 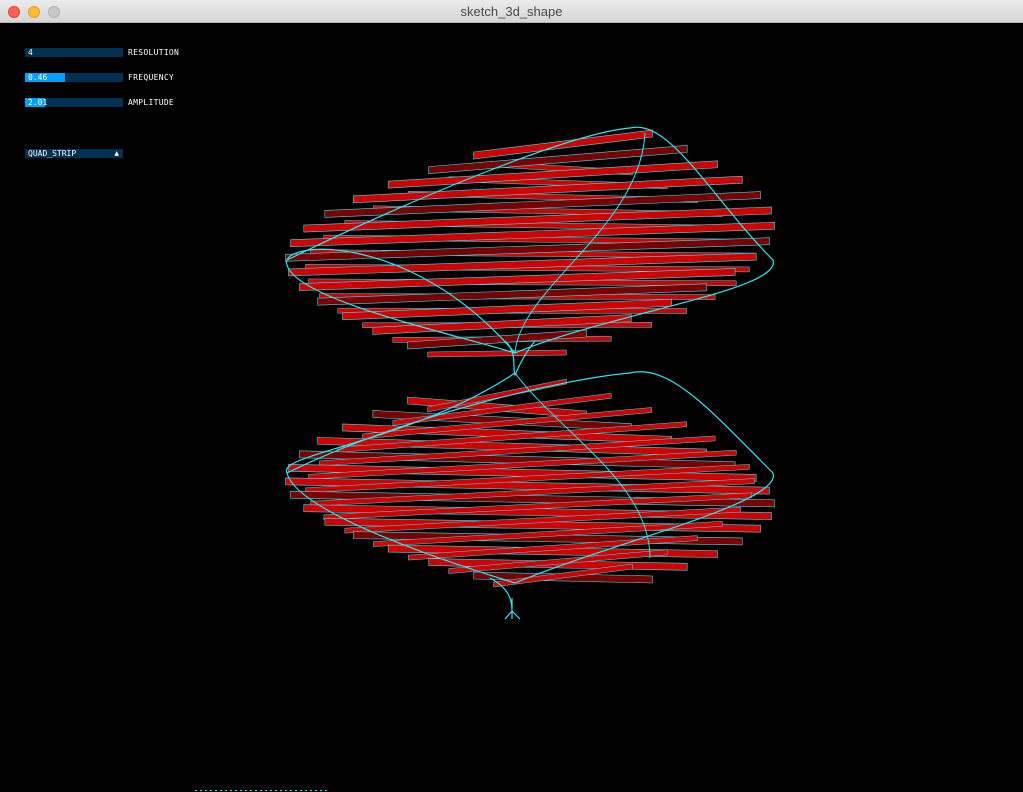 I want to click on title-bar: sketch_3d_shape, so click(x=511, y=11).